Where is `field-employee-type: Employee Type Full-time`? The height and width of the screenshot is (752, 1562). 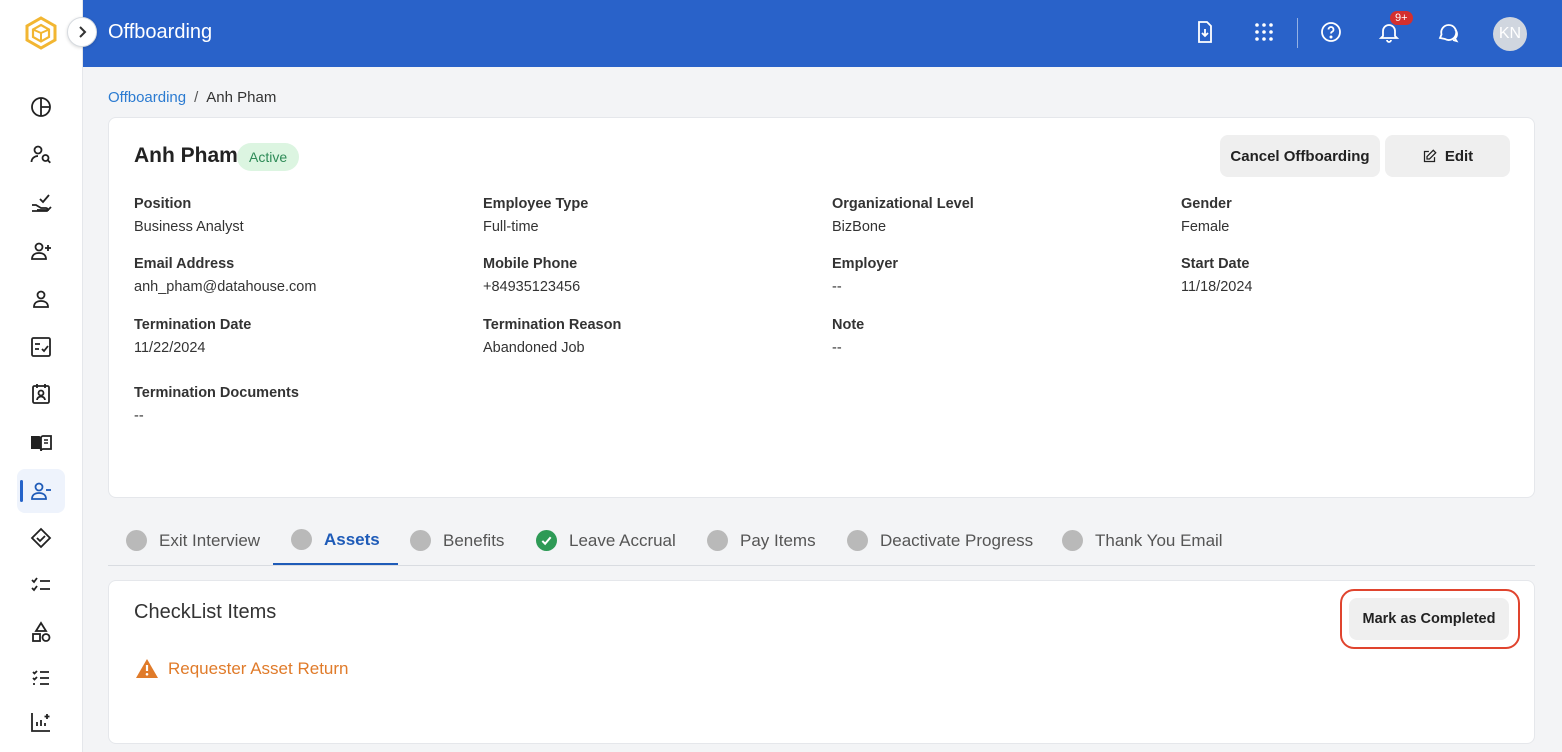 field-employee-type: Employee Type Full-time is located at coordinates (535, 215).